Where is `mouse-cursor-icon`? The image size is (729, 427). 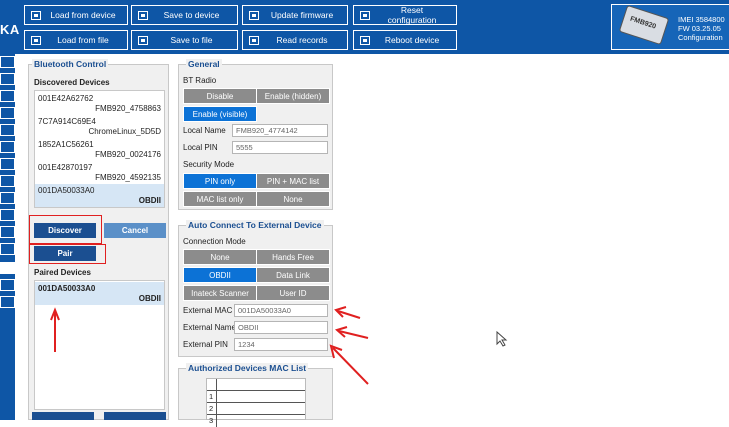
mouse-cursor-icon is located at coordinates (502, 338).